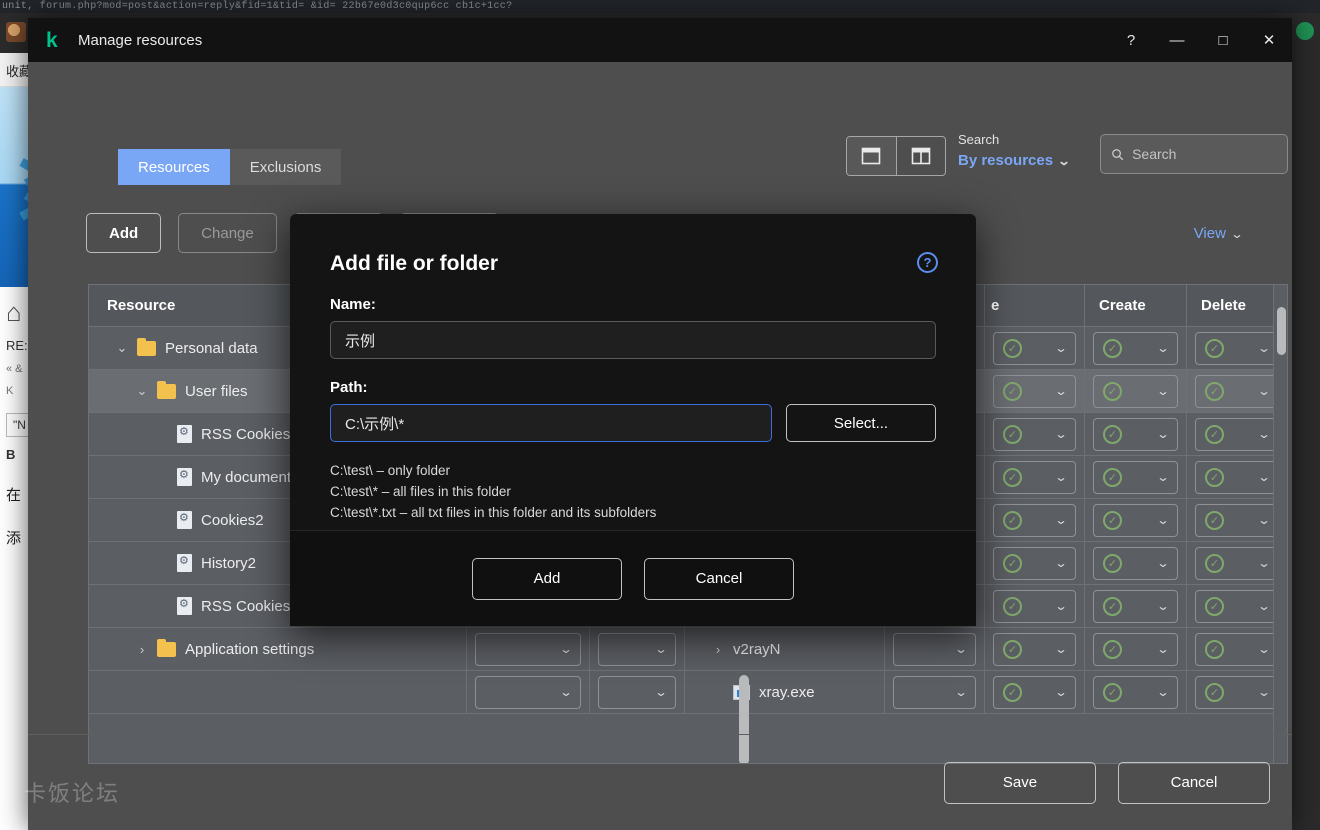 Image resolution: width=1320 pixels, height=830 pixels. What do you see at coordinates (285, 167) in the screenshot?
I see `tab-exclusions: Exclusions` at bounding box center [285, 167].